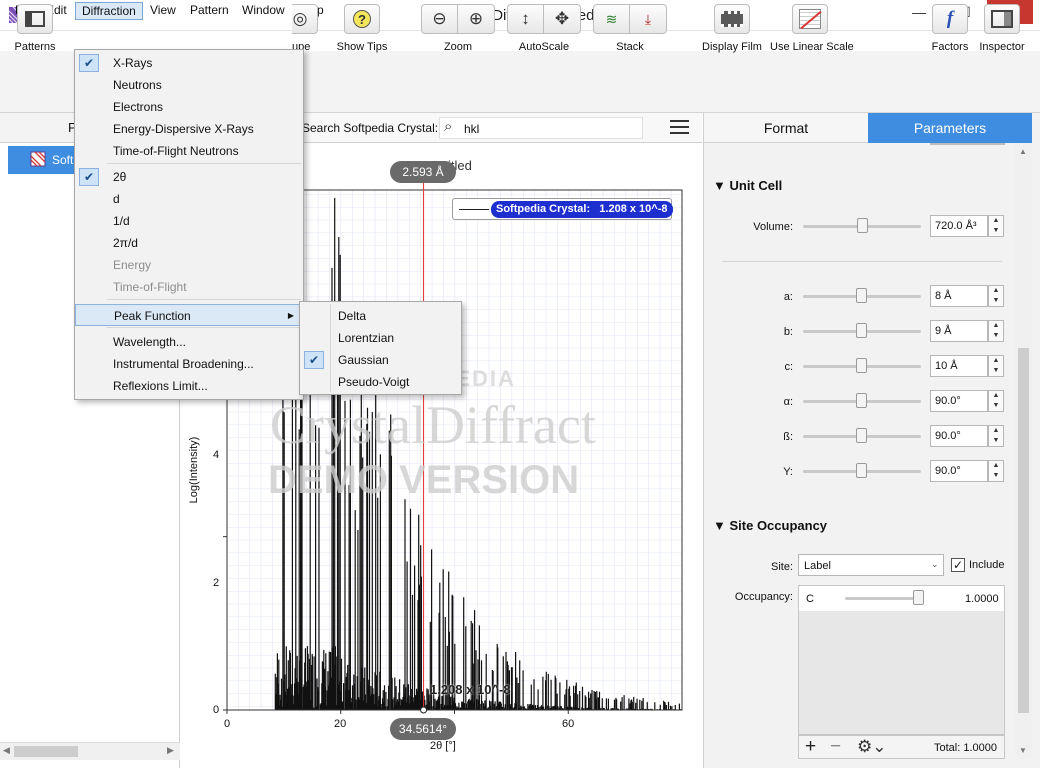 This screenshot has width=1040, height=771. Describe the element at coordinates (996, 226) in the screenshot. I see `volume-stepper: ▲ ▼` at that location.